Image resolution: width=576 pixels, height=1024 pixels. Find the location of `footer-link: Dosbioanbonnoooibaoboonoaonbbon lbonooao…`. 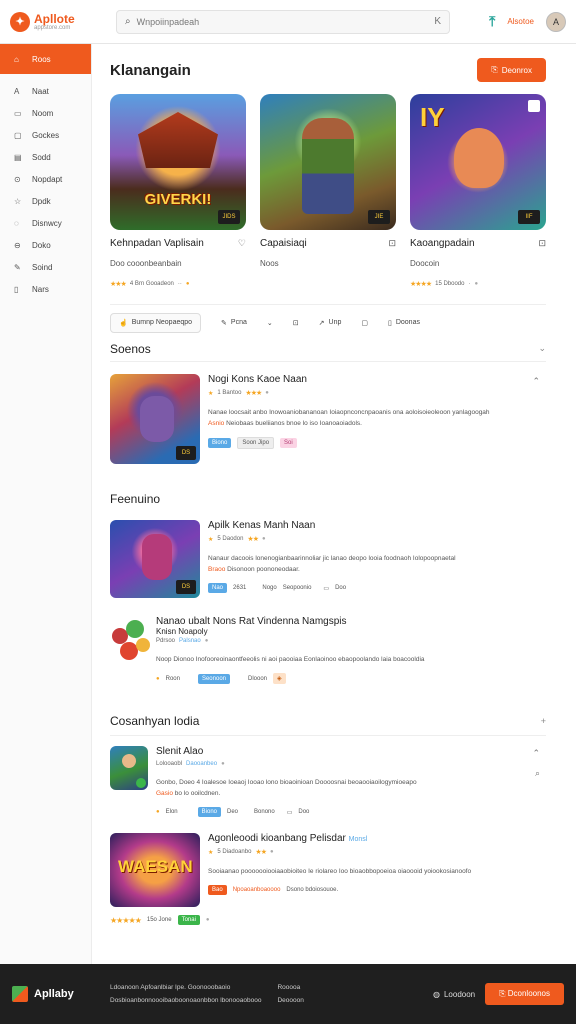

footer-link: Dosbioanbonnoooibaoboonoaonbbon lbonooao… is located at coordinates (185, 1000).